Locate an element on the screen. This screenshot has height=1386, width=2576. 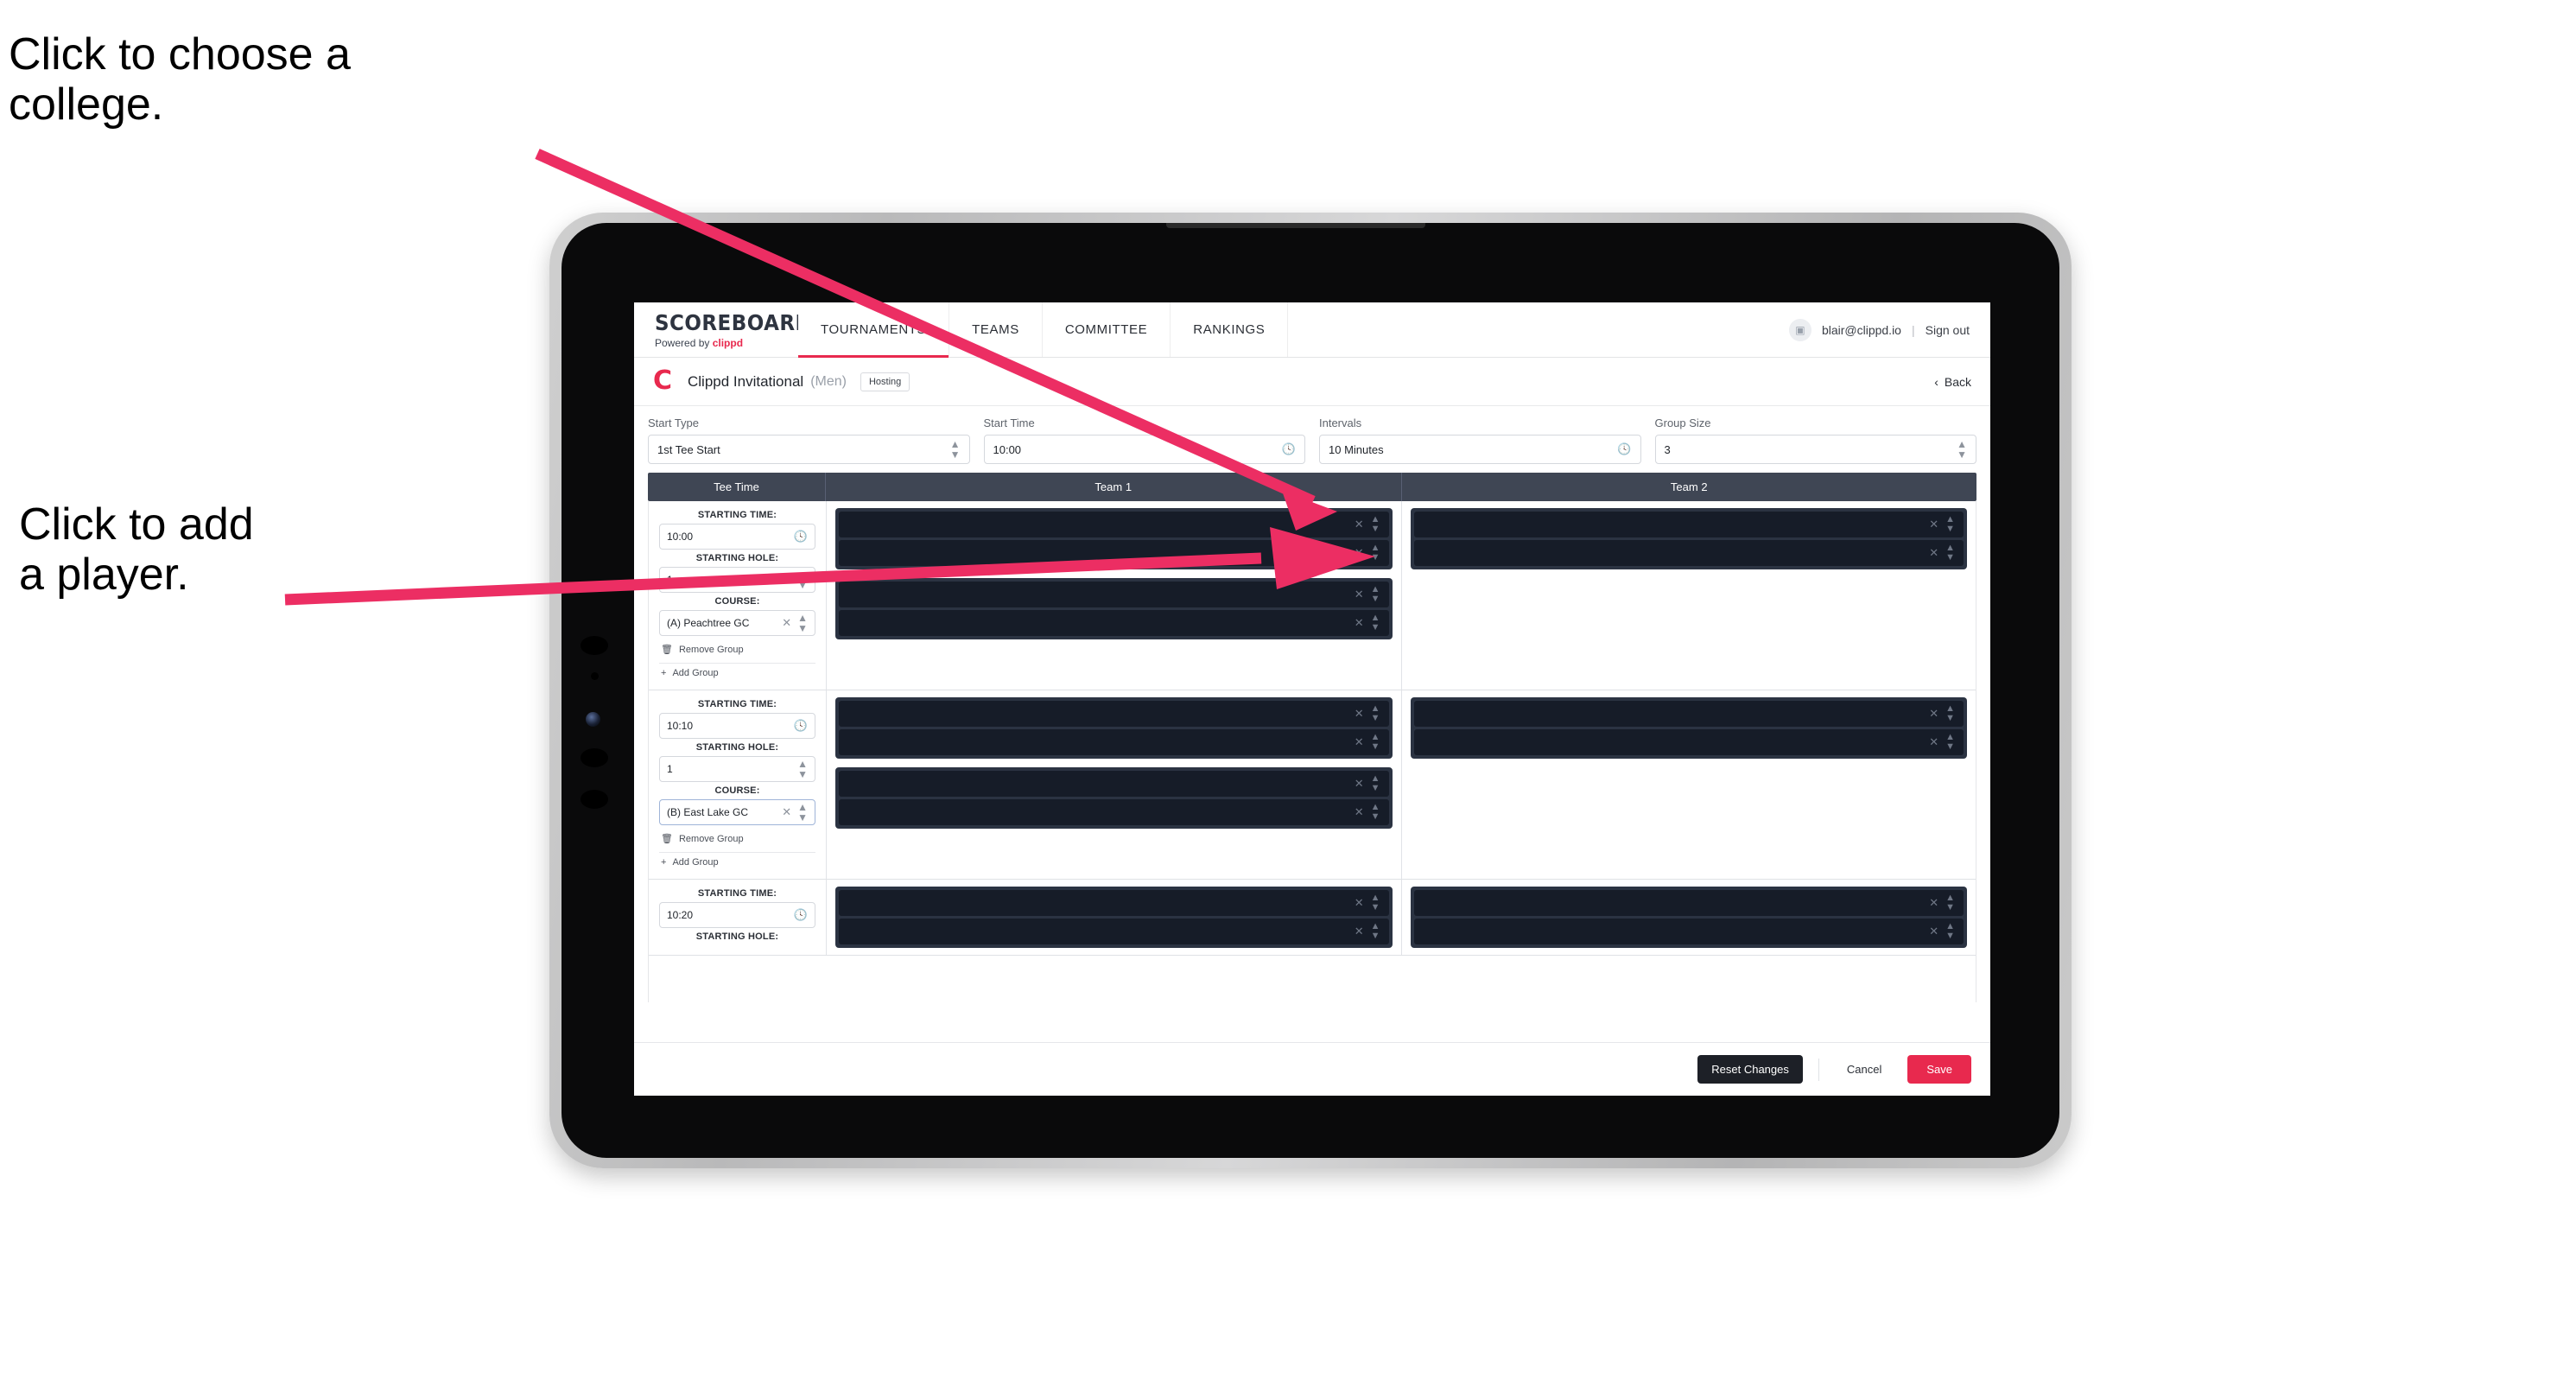
start-type-select: 1st Tee Start ▲ ▼ is located at coordinates (809, 449).